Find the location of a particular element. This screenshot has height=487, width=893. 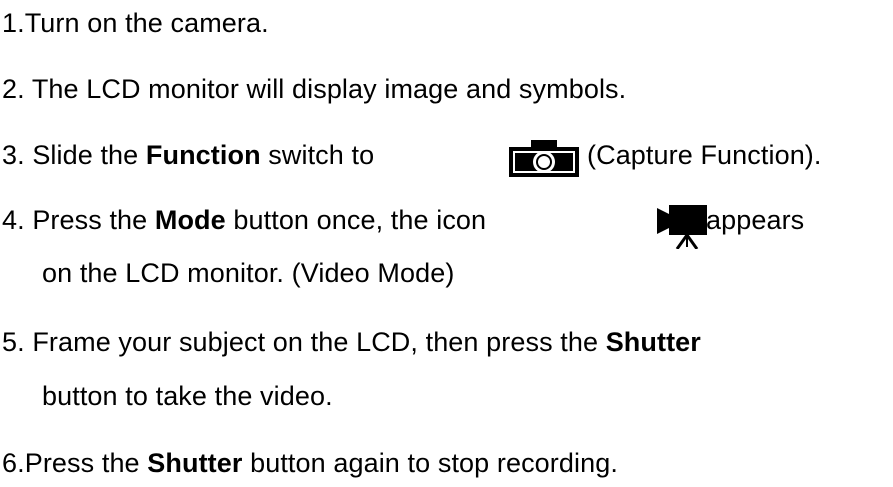

step-1: 1.Turn on the camera. is located at coordinates (135, 23).